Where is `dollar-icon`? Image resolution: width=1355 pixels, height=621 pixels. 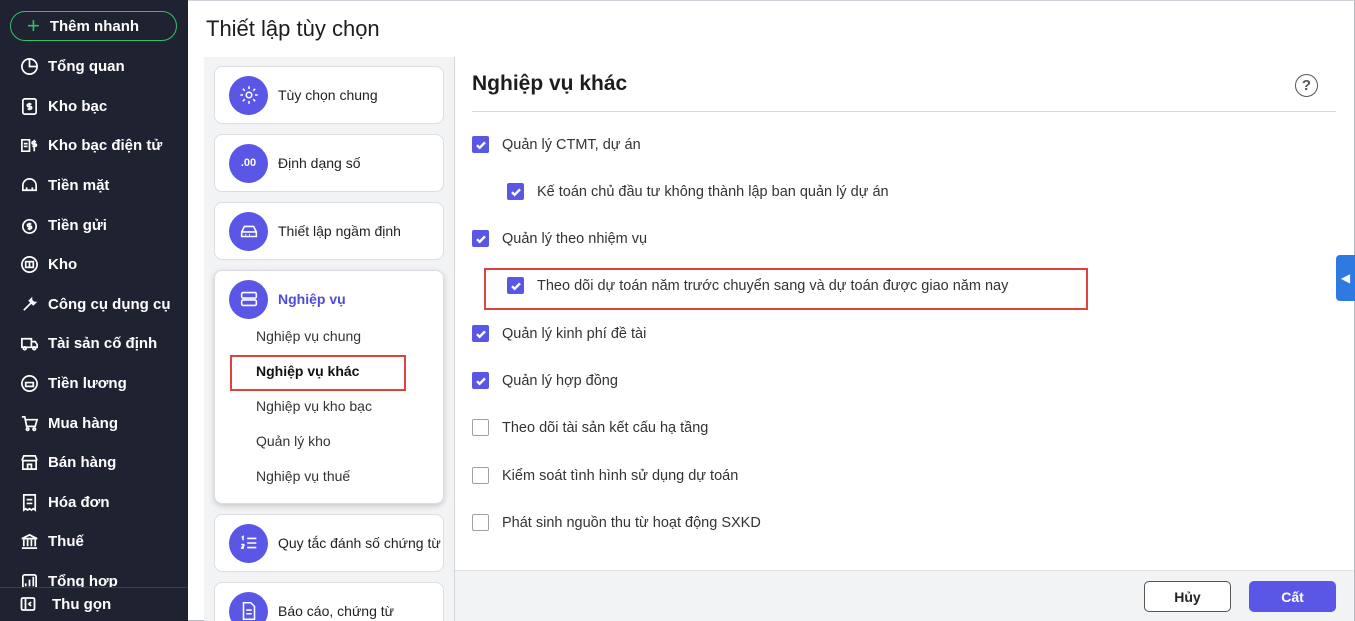
dollar-icon is located at coordinates (29, 106).